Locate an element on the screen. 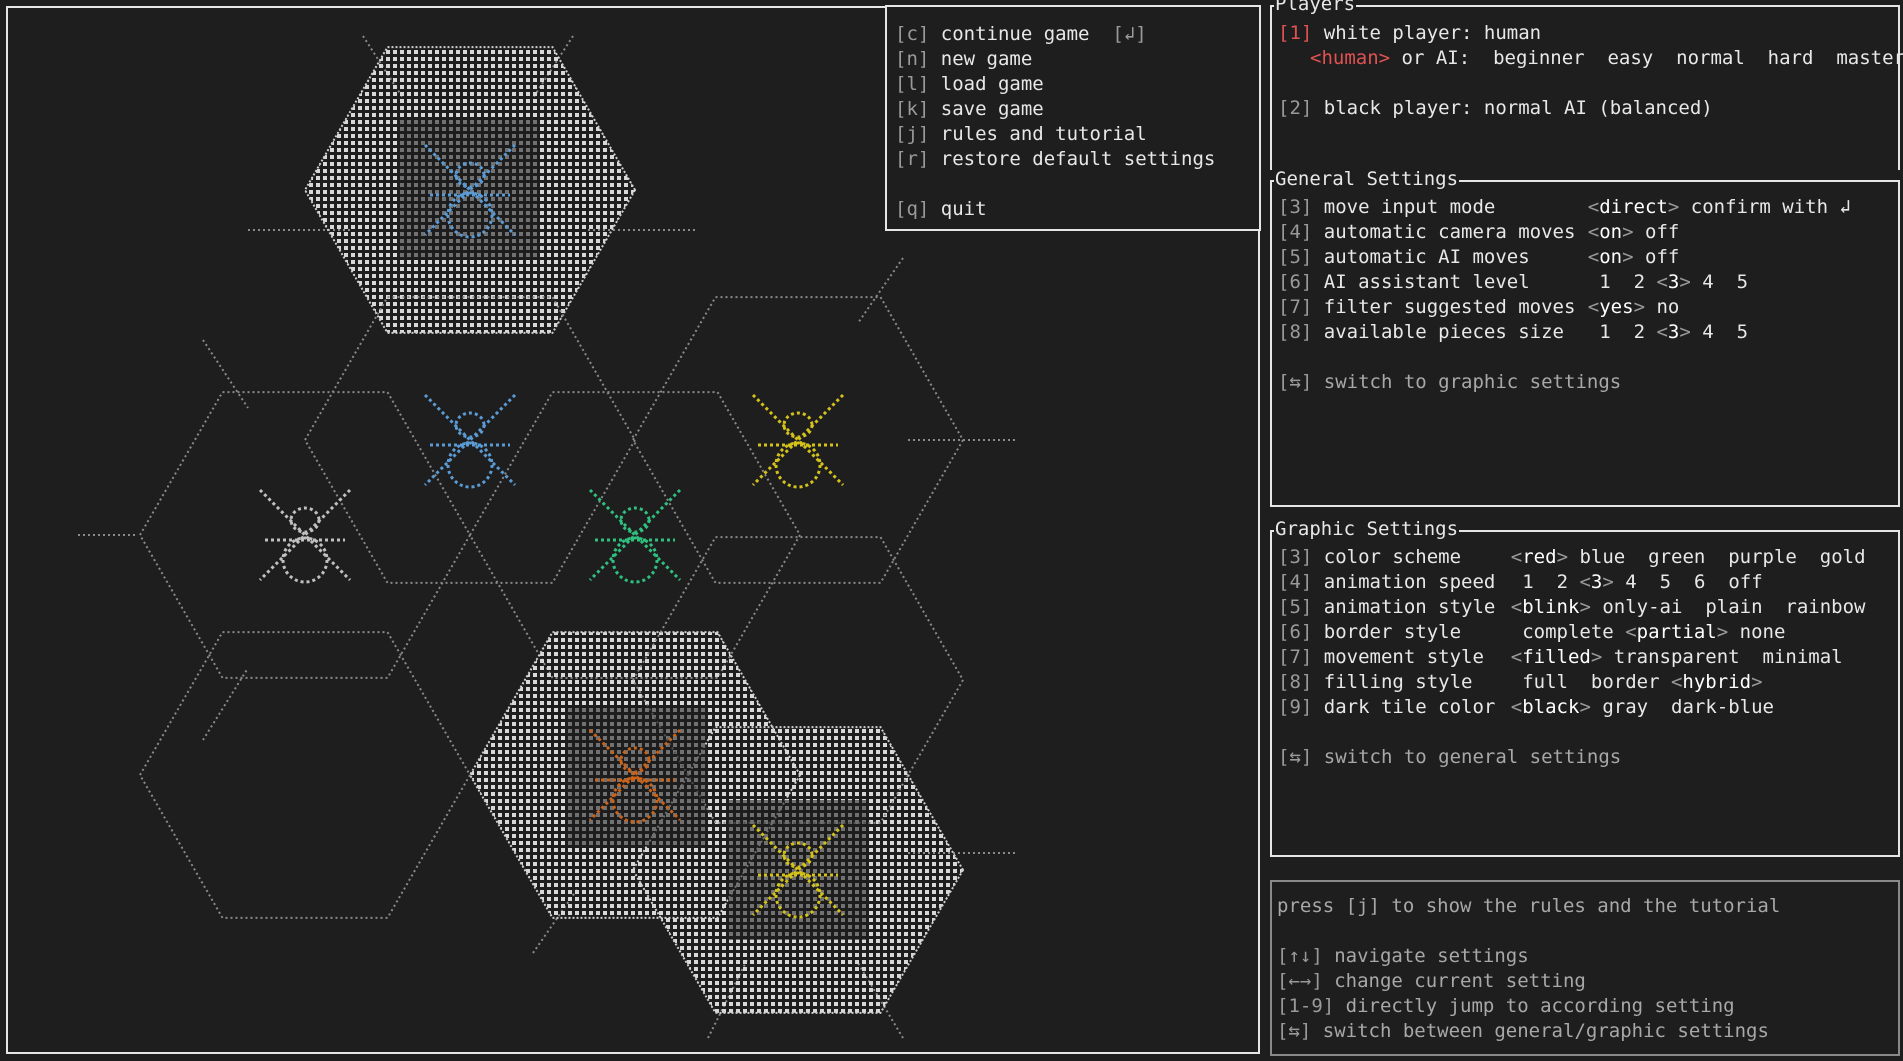  key-hint: [8] is located at coordinates (1295, 682).